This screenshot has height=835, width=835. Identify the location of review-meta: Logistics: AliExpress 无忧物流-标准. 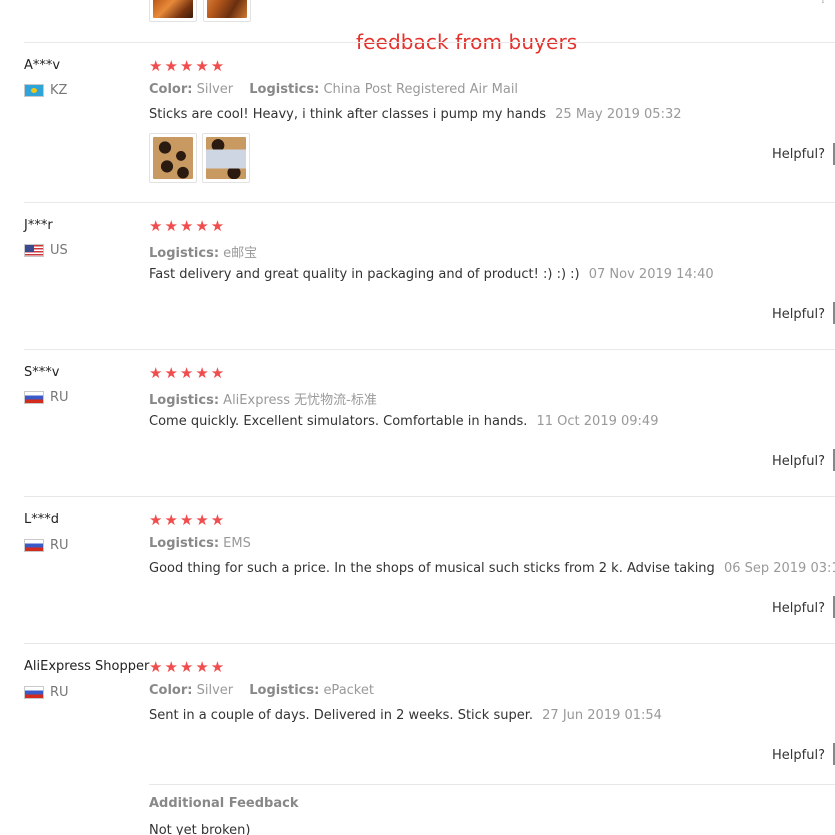
(269, 398).